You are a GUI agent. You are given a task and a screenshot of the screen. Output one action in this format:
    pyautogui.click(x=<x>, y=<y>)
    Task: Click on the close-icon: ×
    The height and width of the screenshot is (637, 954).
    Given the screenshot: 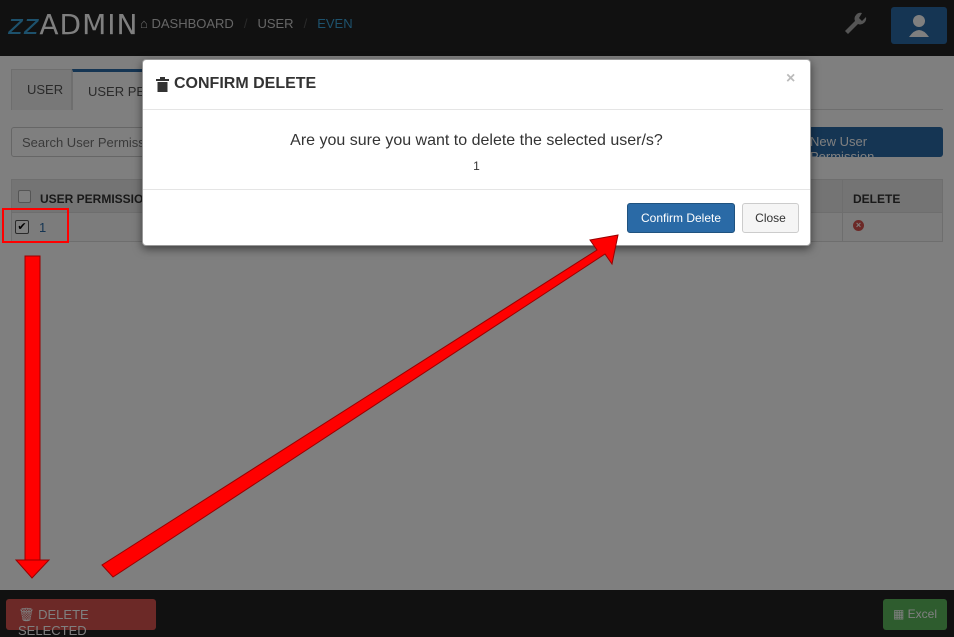 What is the action you would take?
    pyautogui.click(x=790, y=79)
    